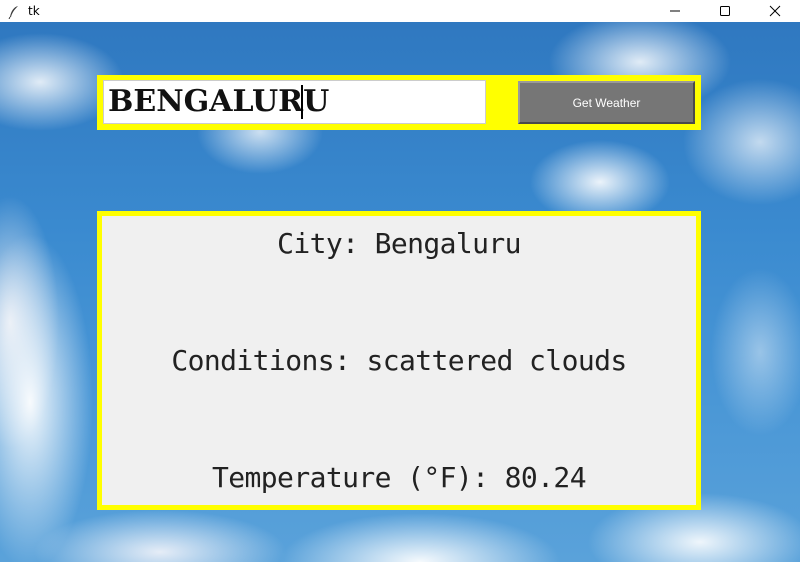 The height and width of the screenshot is (562, 800). What do you see at coordinates (294, 102) in the screenshot?
I see `city-input` at bounding box center [294, 102].